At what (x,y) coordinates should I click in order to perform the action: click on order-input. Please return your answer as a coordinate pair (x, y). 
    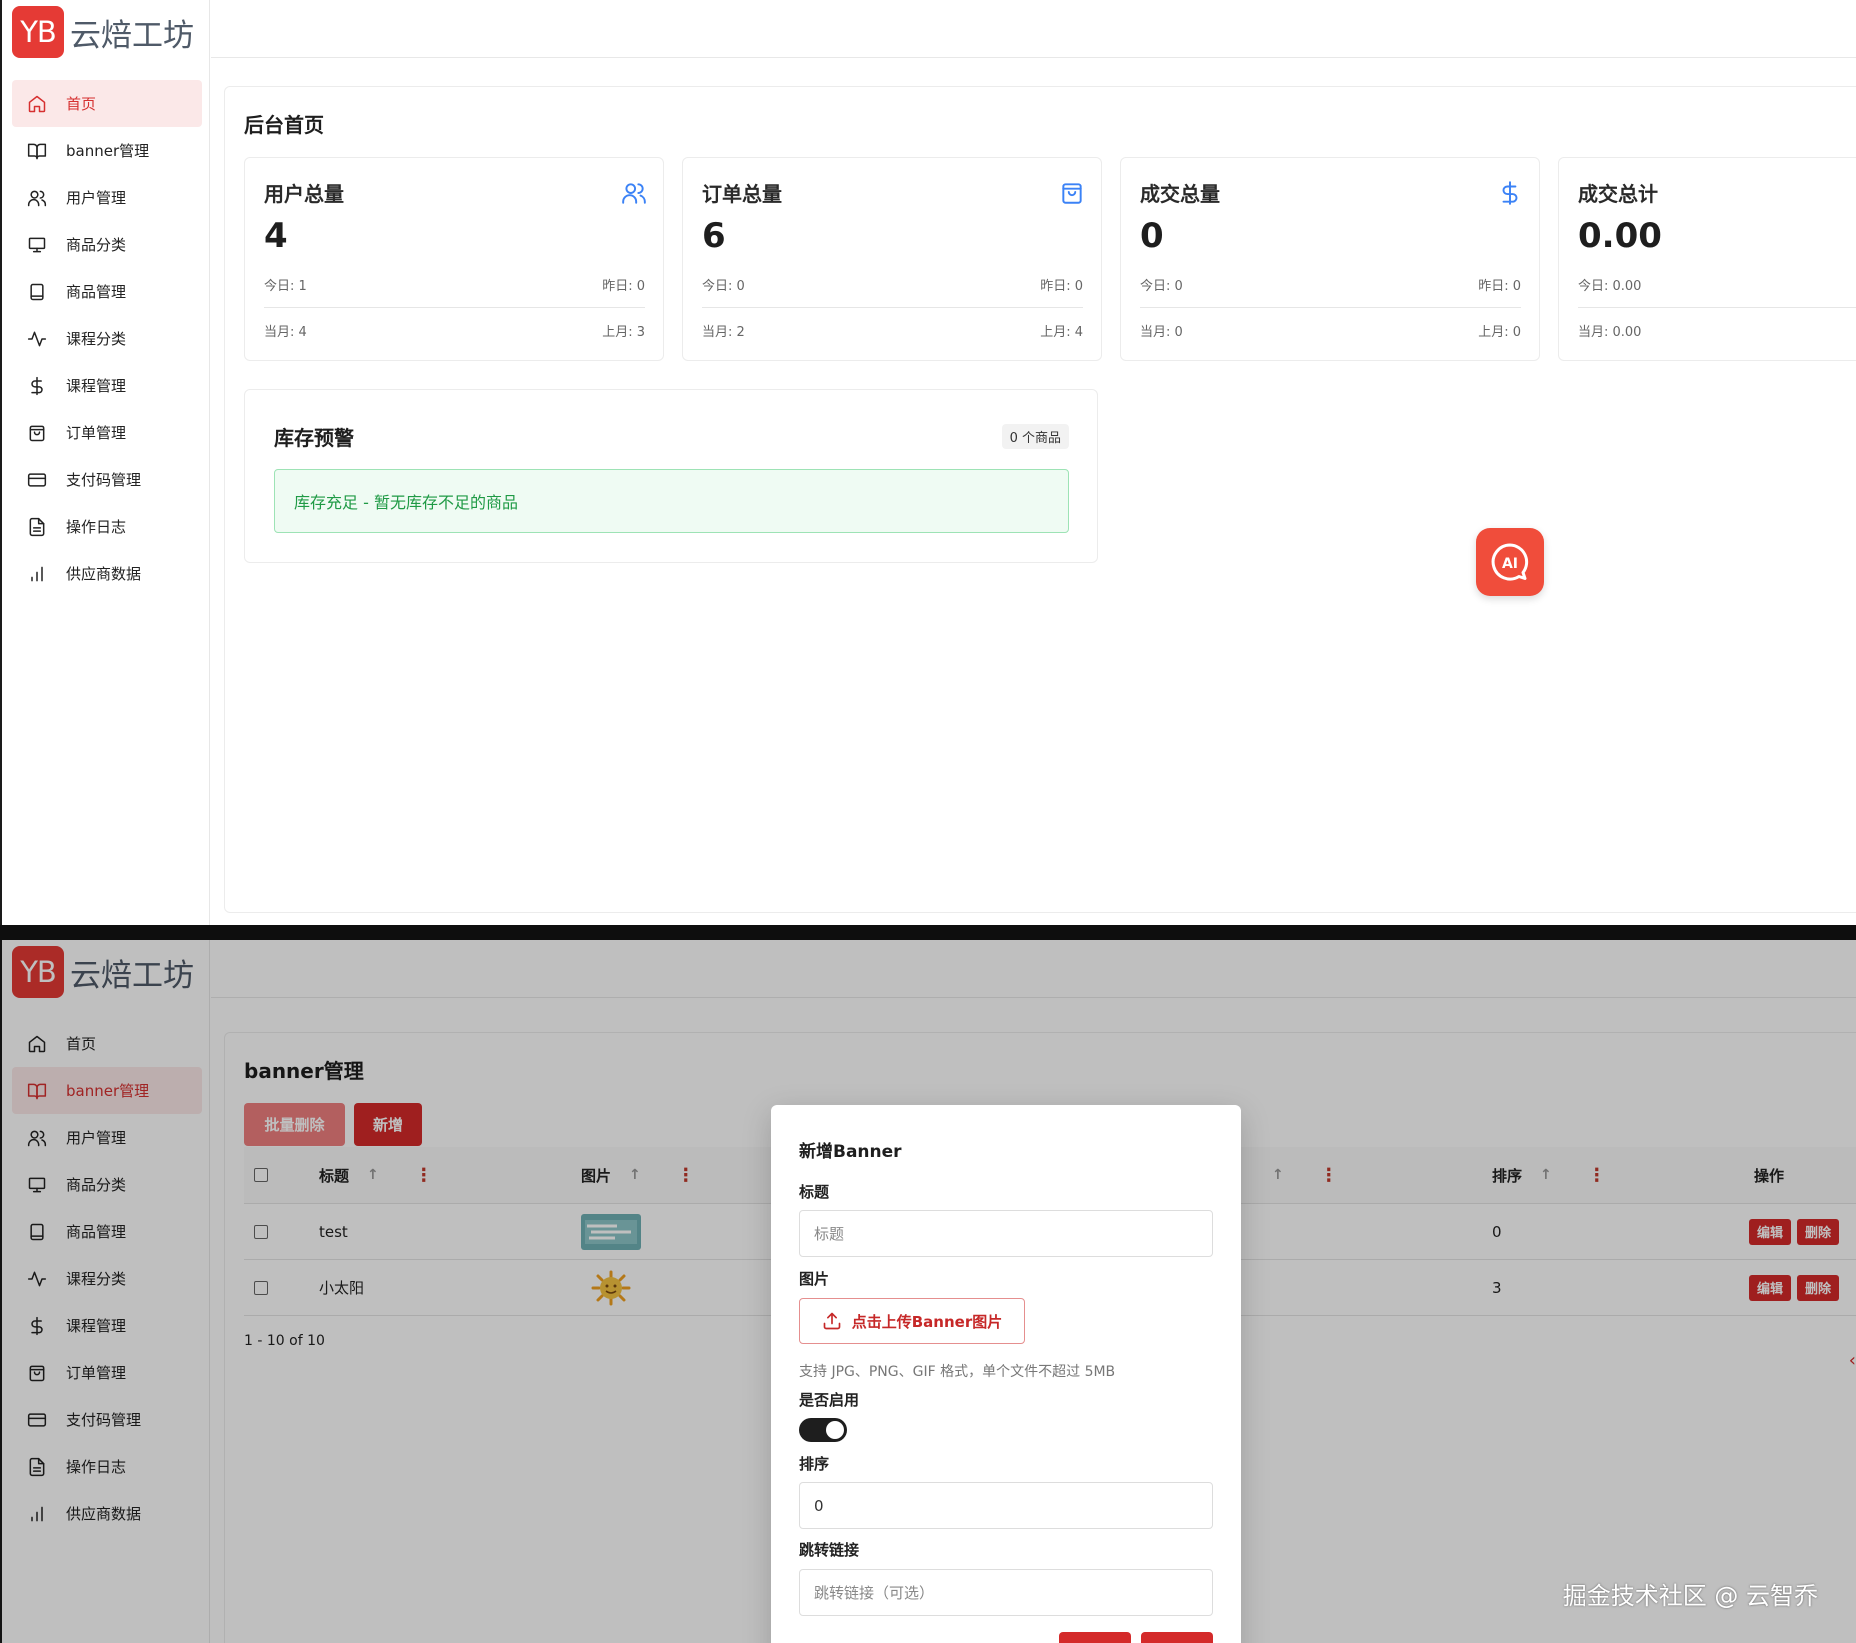
    Looking at the image, I should click on (1006, 1505).